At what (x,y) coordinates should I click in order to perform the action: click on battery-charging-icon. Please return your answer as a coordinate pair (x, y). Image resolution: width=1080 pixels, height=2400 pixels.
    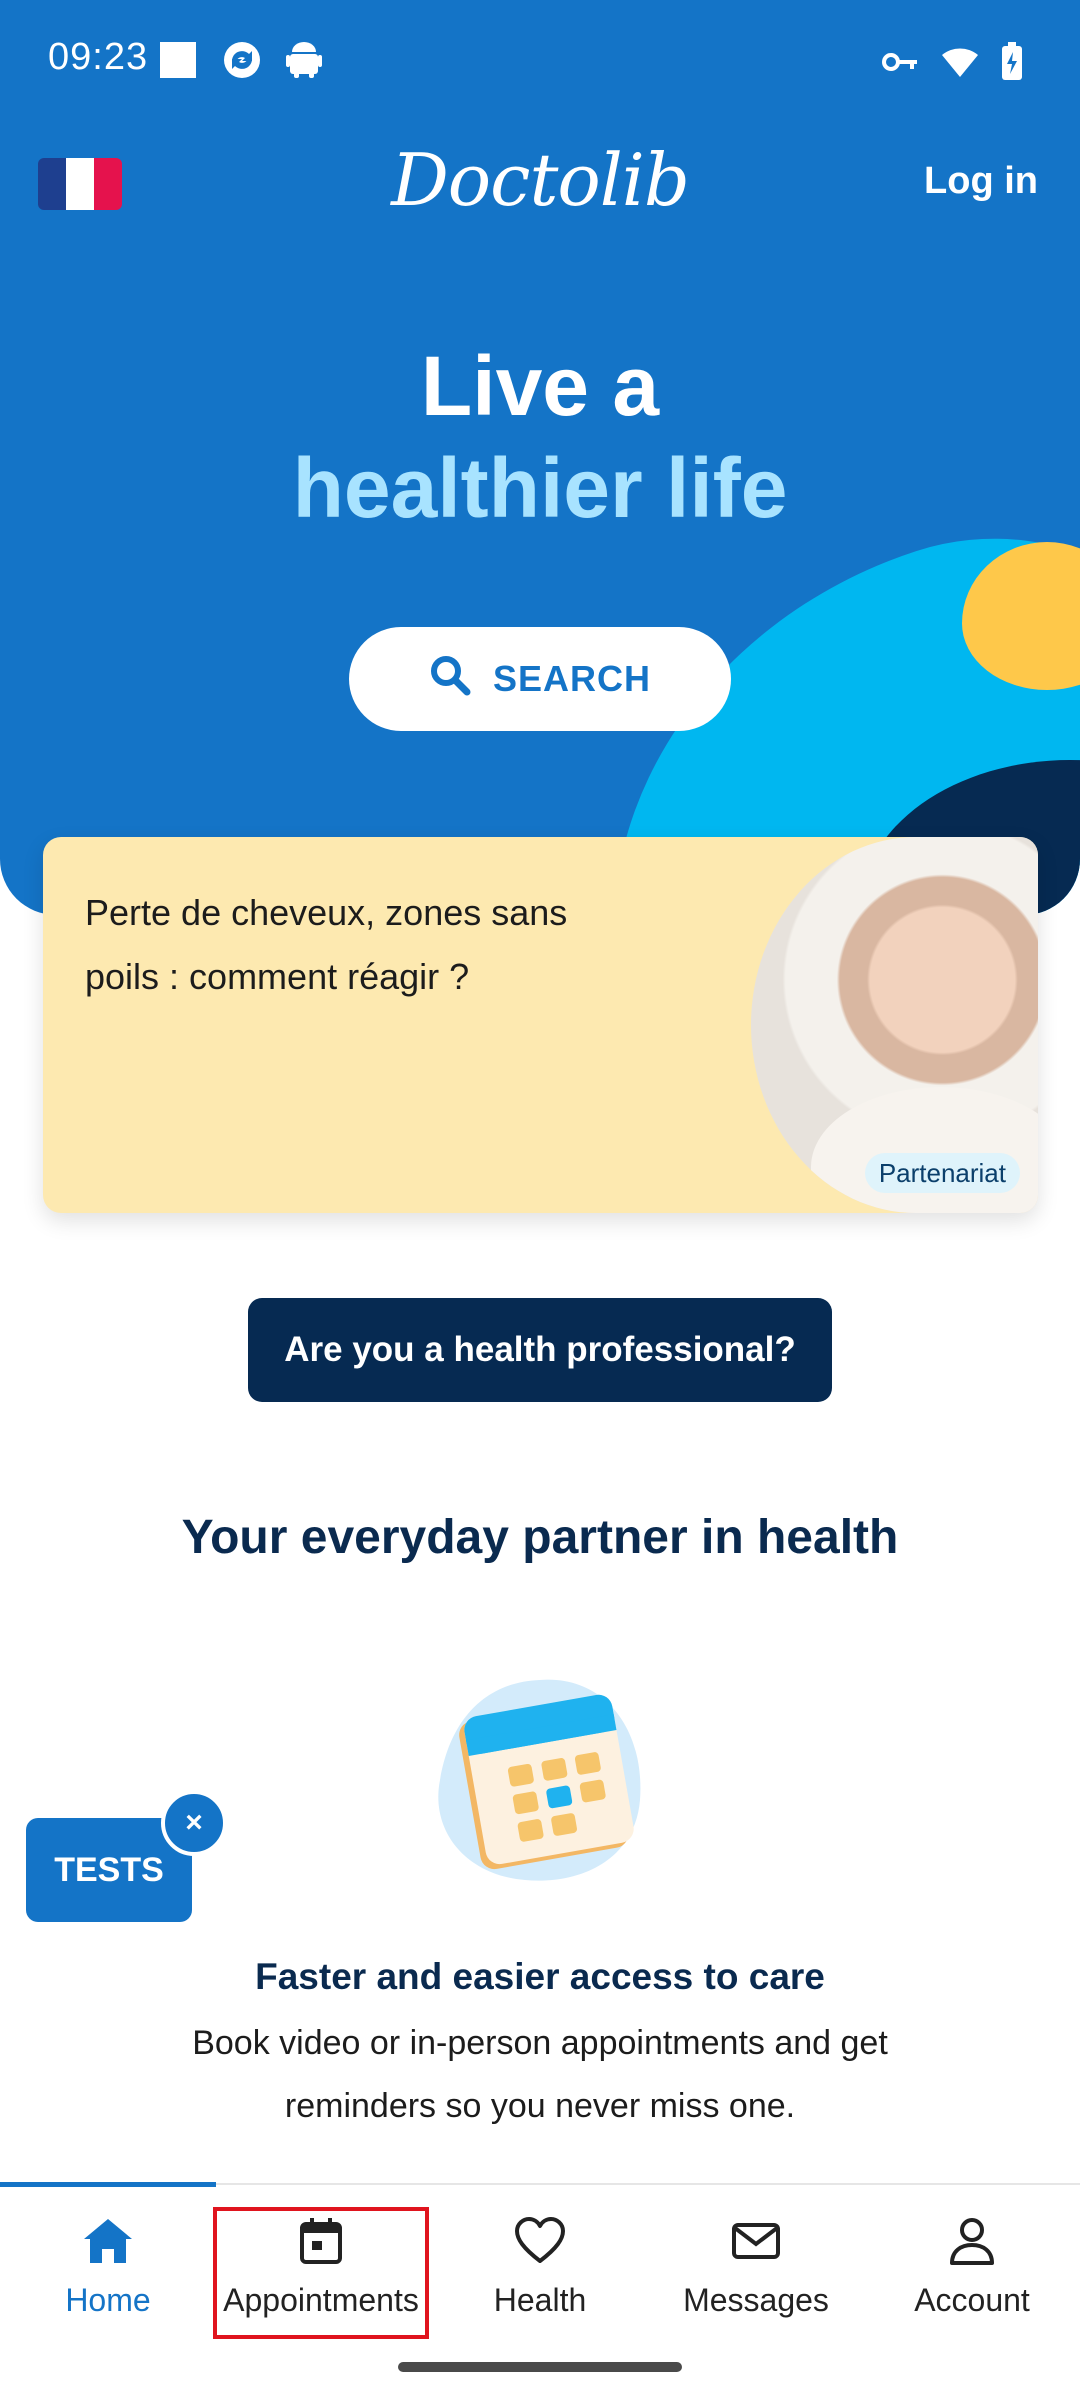
    Looking at the image, I should click on (1012, 64).